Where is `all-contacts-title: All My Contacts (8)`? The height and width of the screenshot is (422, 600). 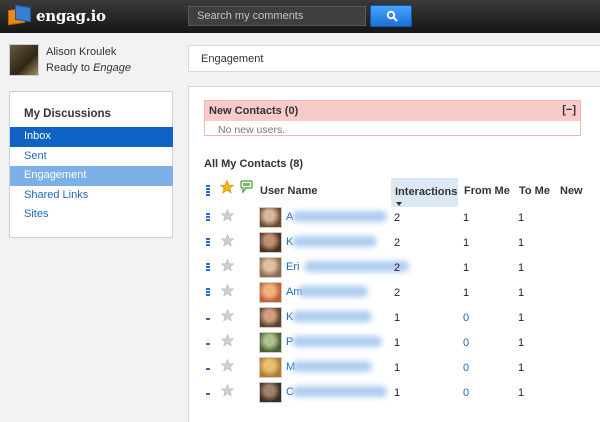
all-contacts-title: All My Contacts (8) is located at coordinates (254, 164).